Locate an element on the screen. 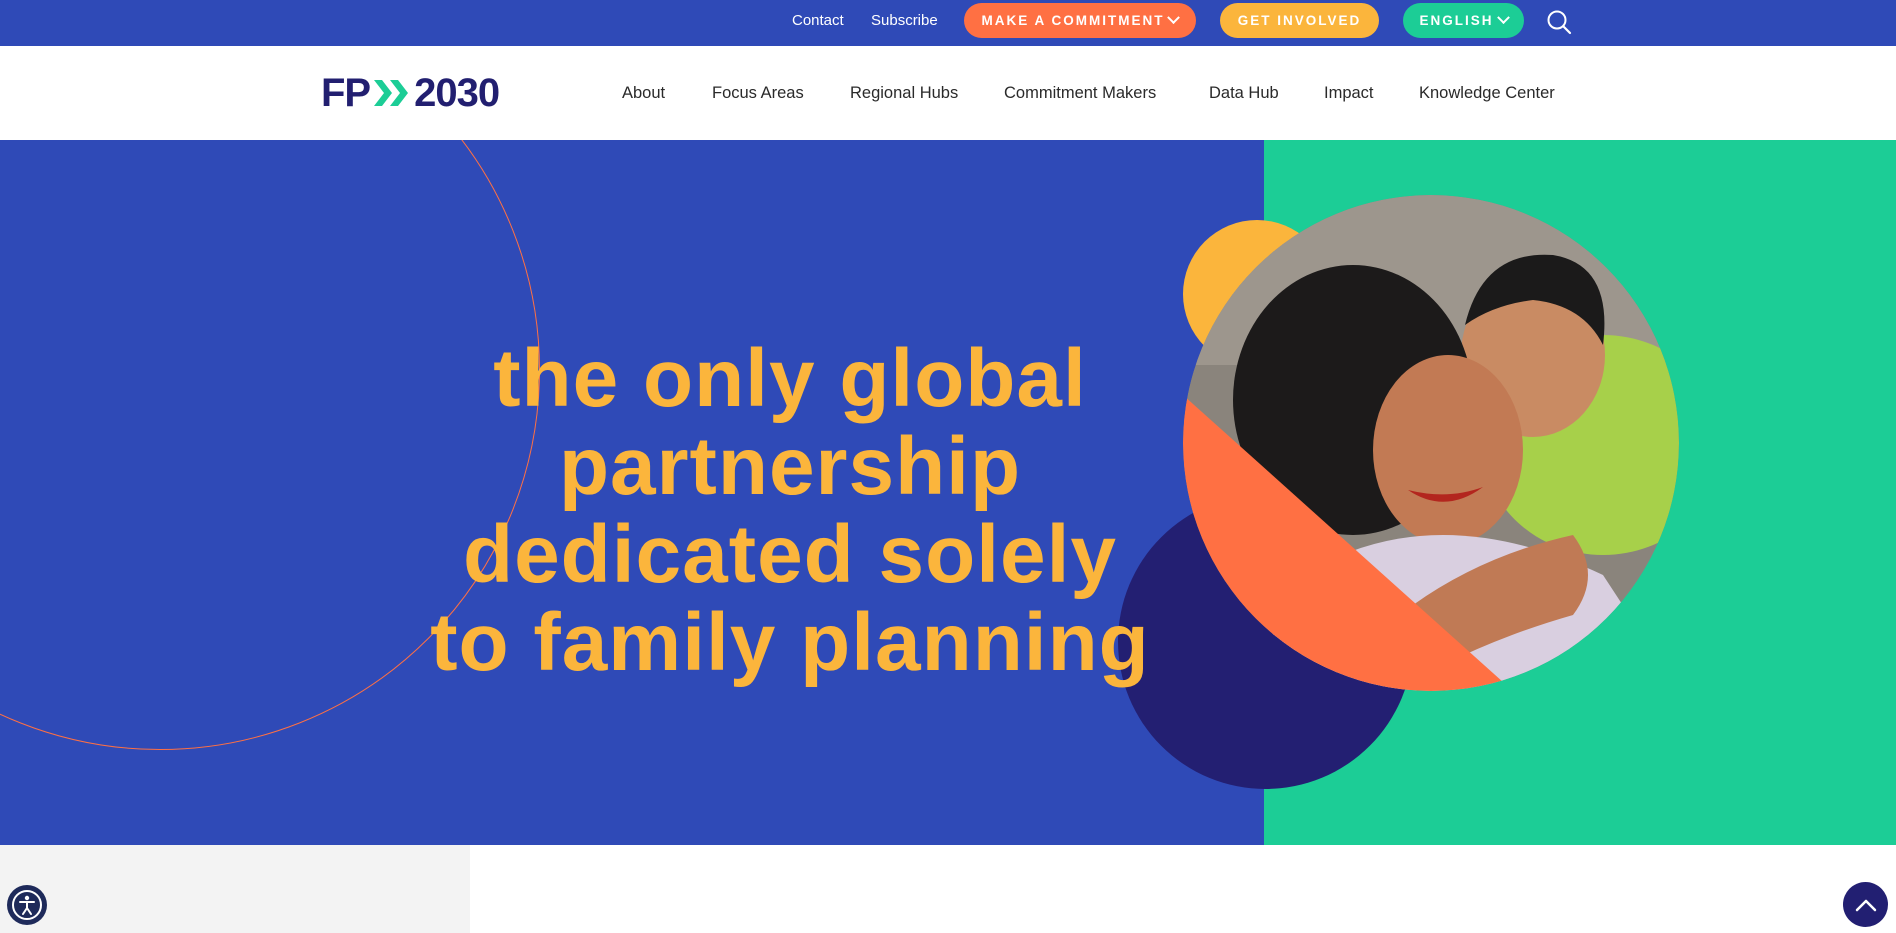 Image resolution: width=1896 pixels, height=933 pixels. get-involved-label: GET INVOLVED is located at coordinates (1299, 20).